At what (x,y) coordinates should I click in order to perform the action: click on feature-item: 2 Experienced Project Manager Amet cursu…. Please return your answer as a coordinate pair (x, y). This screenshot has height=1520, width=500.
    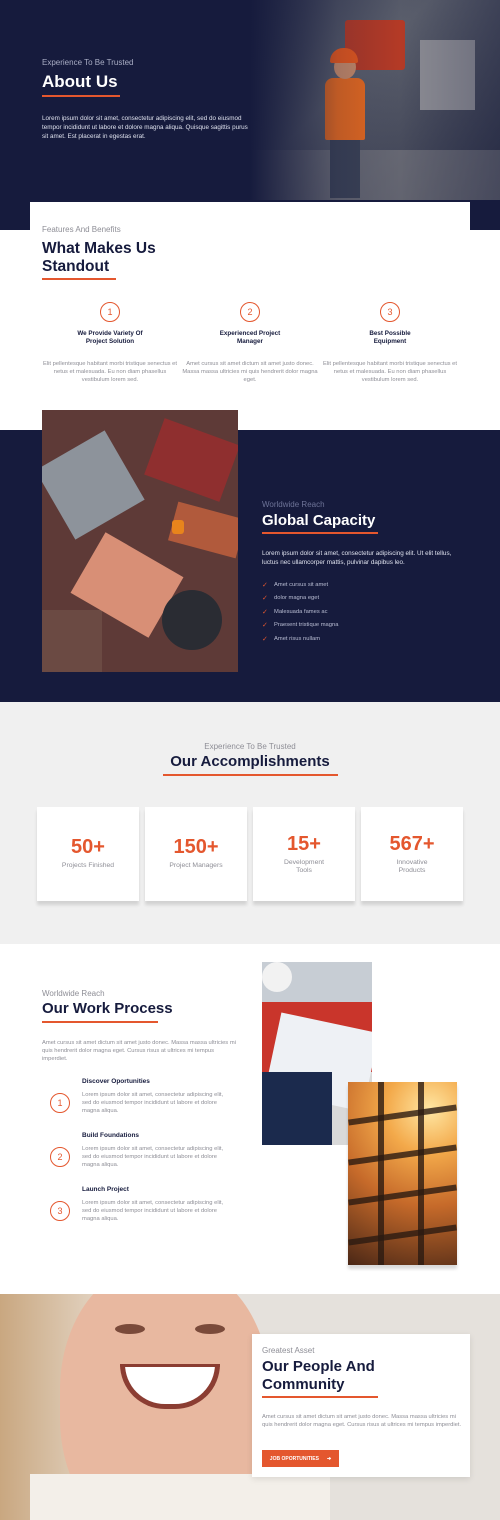
    Looking at the image, I should click on (250, 343).